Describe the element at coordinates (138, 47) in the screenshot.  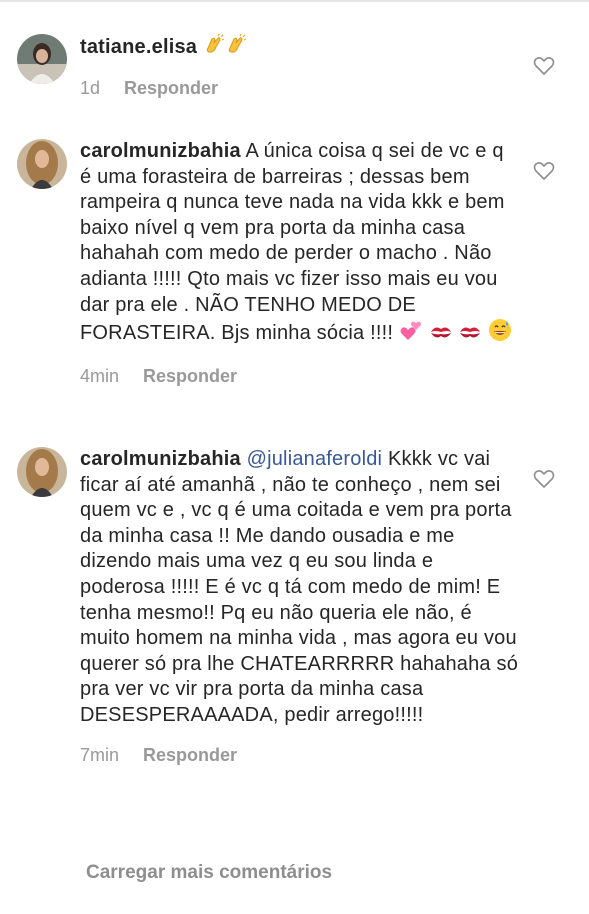
I see `comment-username: tatiane.elisa` at that location.